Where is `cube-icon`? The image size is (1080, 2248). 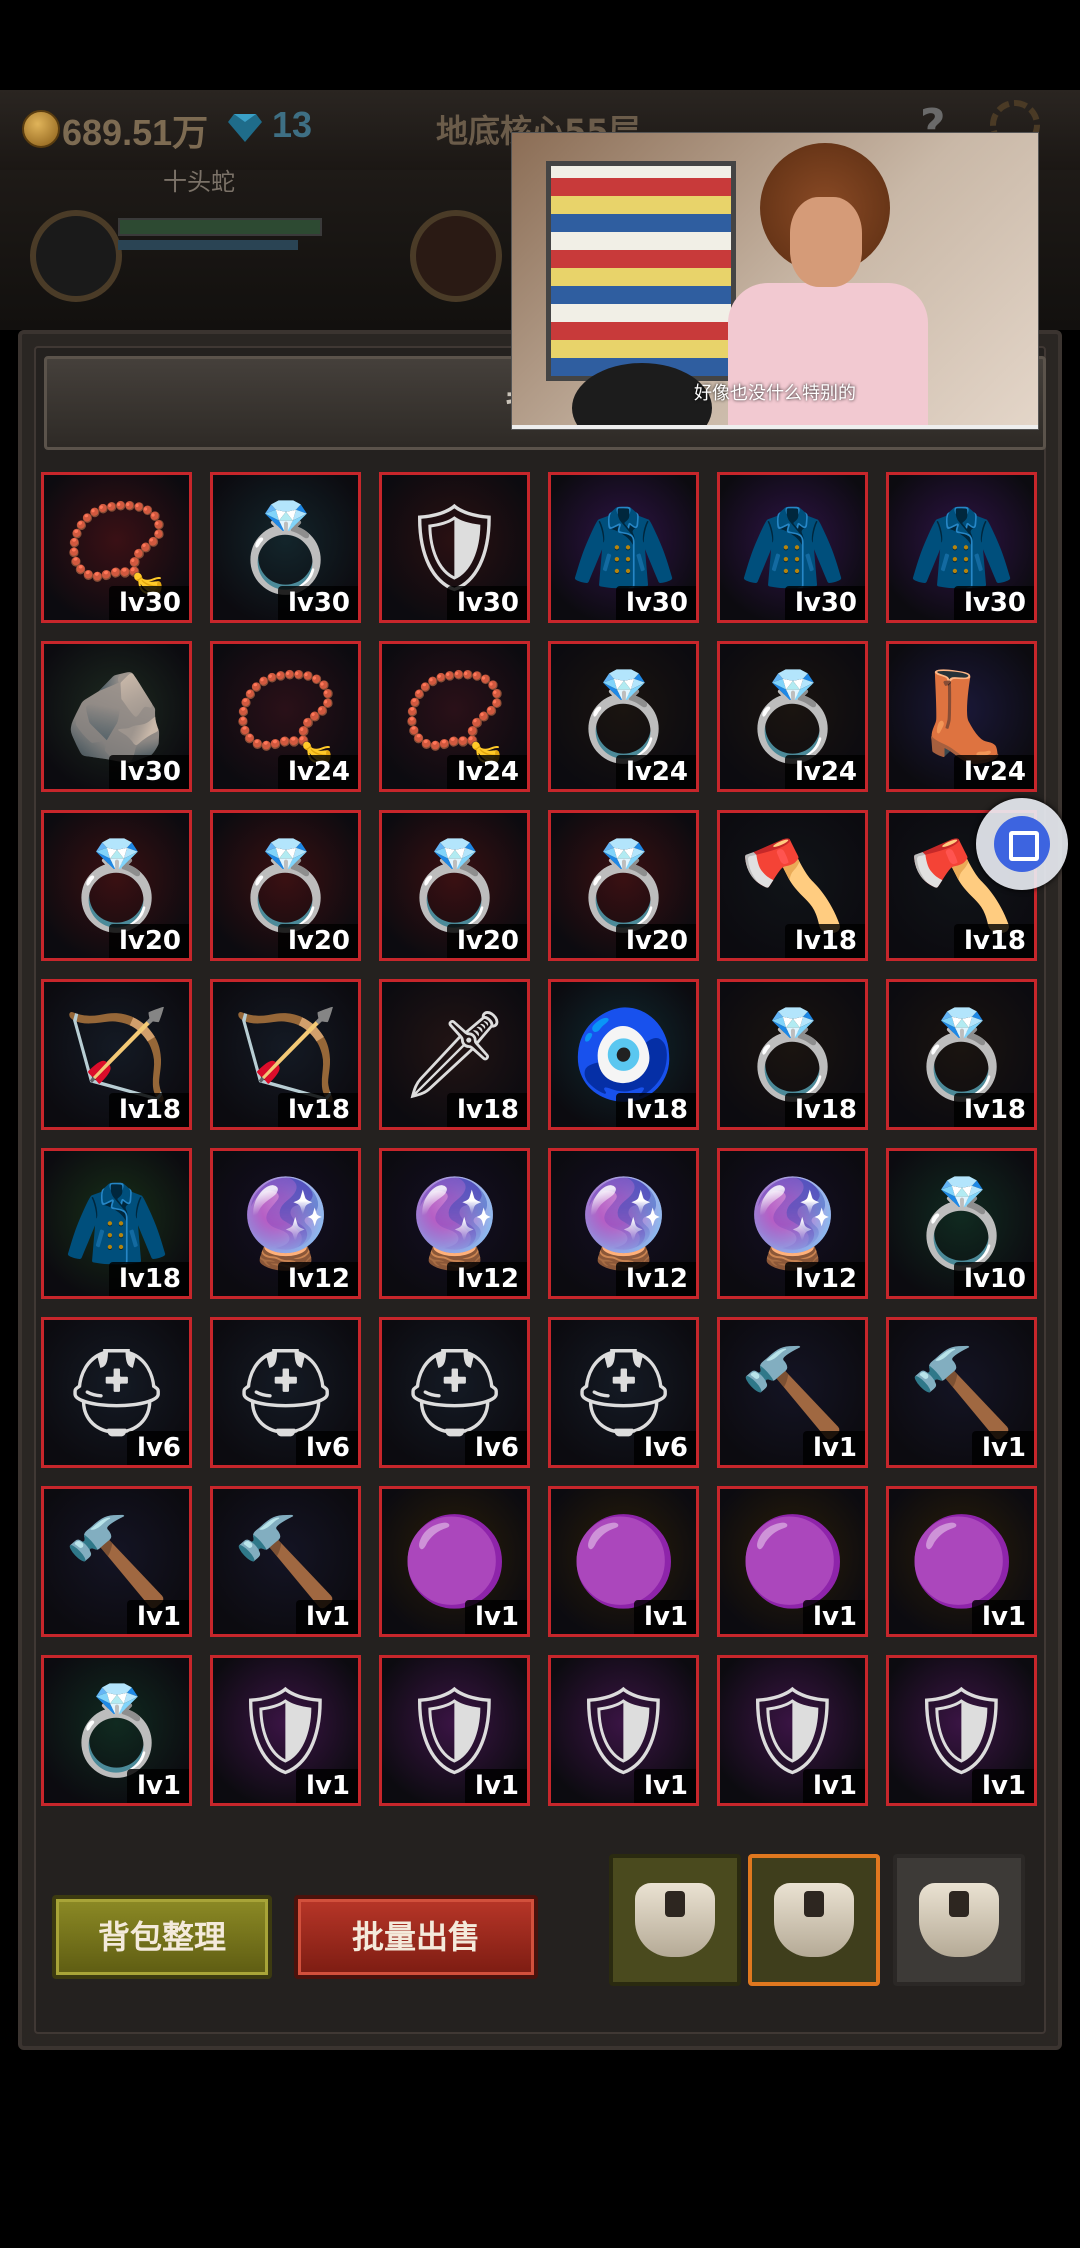 cube-icon is located at coordinates (1022, 844).